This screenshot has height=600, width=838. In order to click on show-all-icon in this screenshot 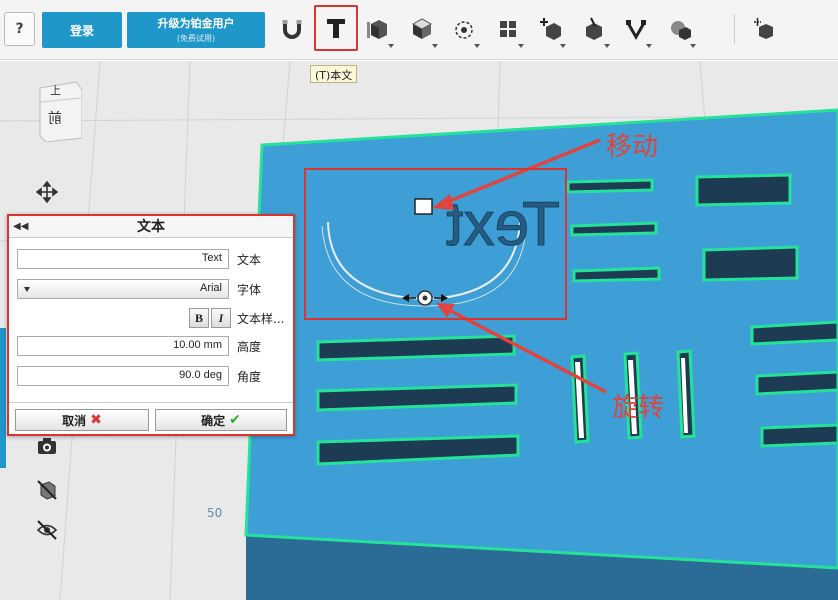, I will do `click(47, 530)`.